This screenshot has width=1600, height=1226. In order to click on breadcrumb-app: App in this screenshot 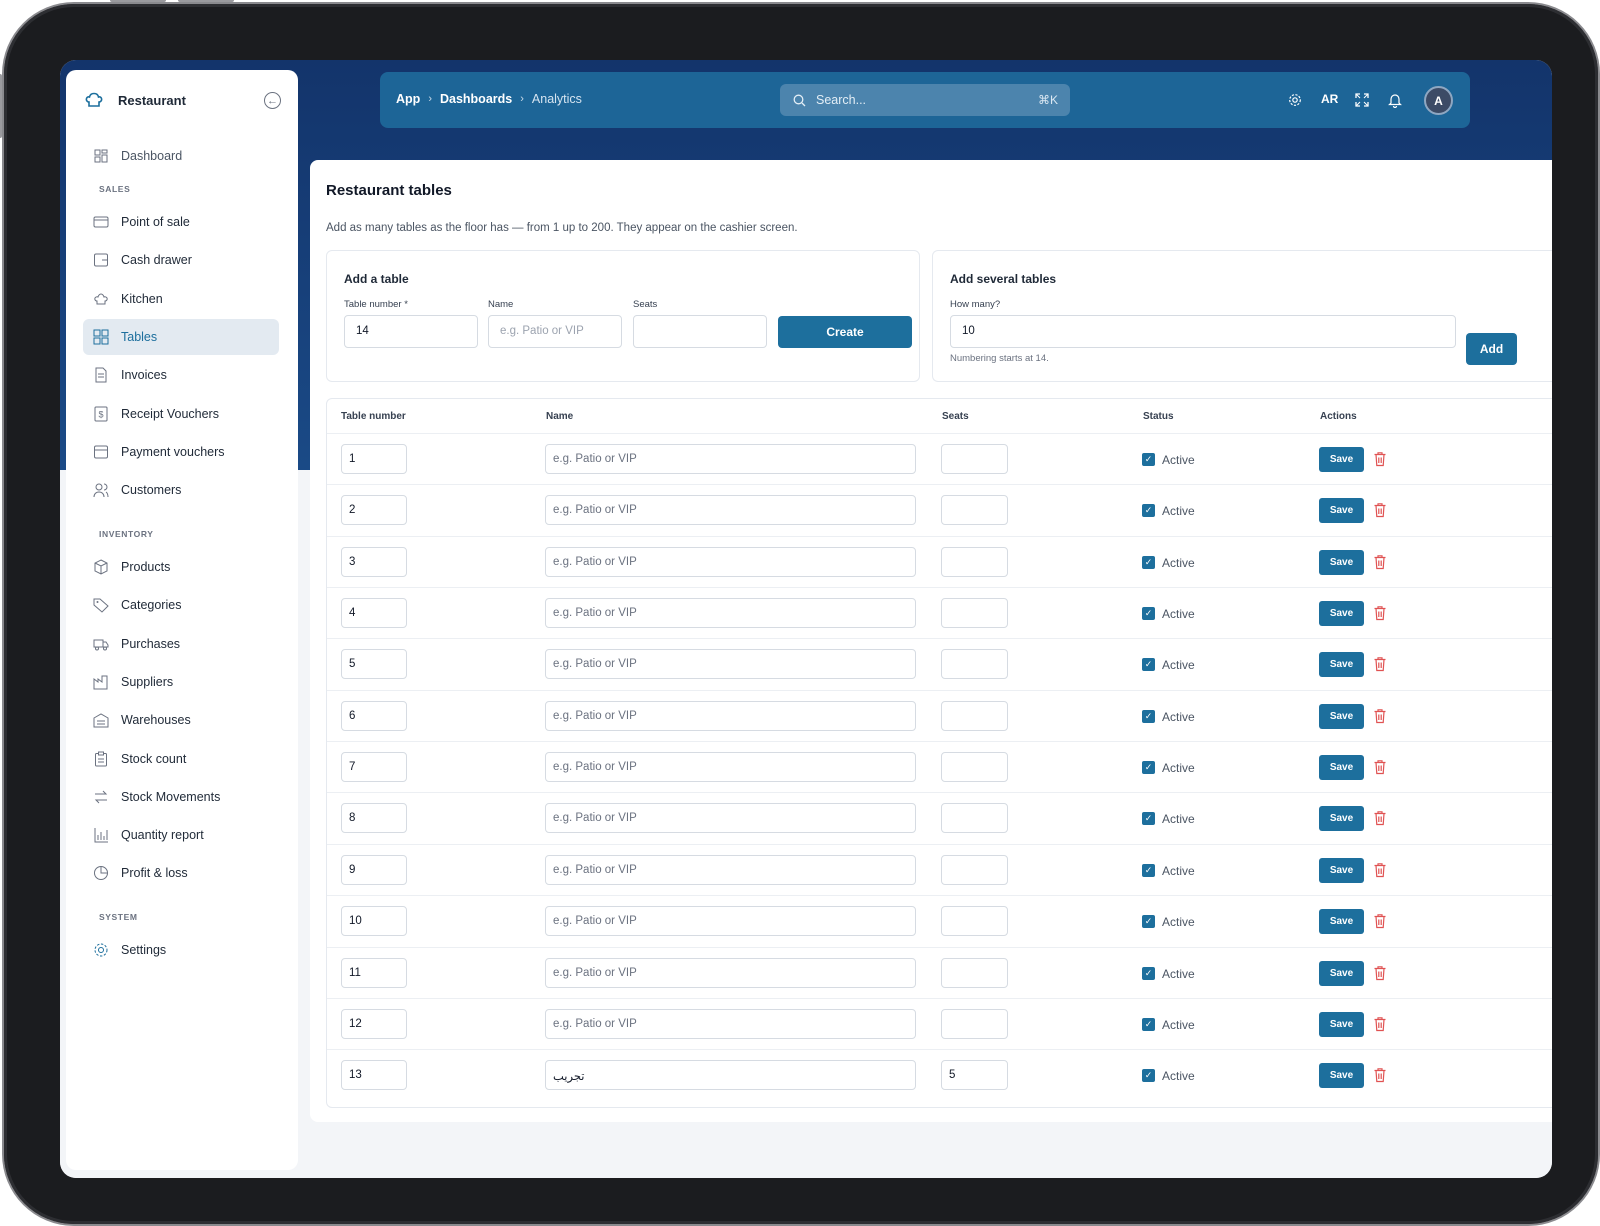, I will do `click(408, 99)`.